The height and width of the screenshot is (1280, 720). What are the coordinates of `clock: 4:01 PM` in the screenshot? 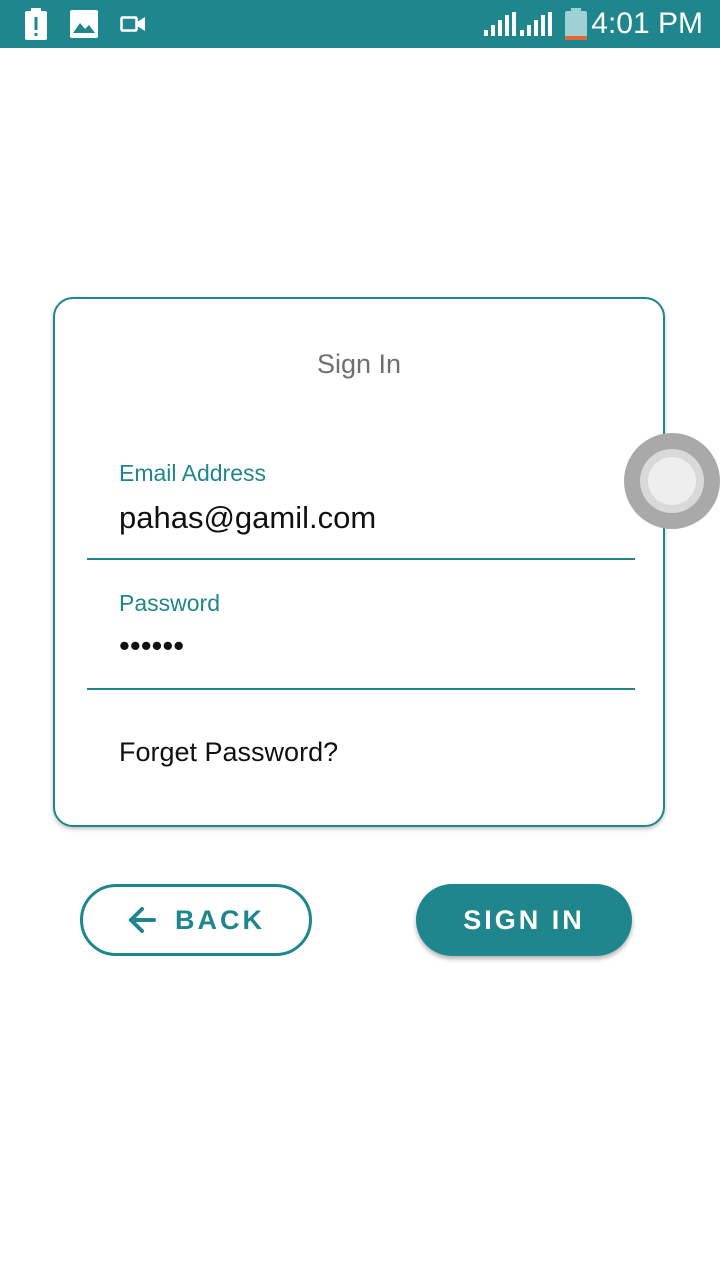 It's located at (647, 23).